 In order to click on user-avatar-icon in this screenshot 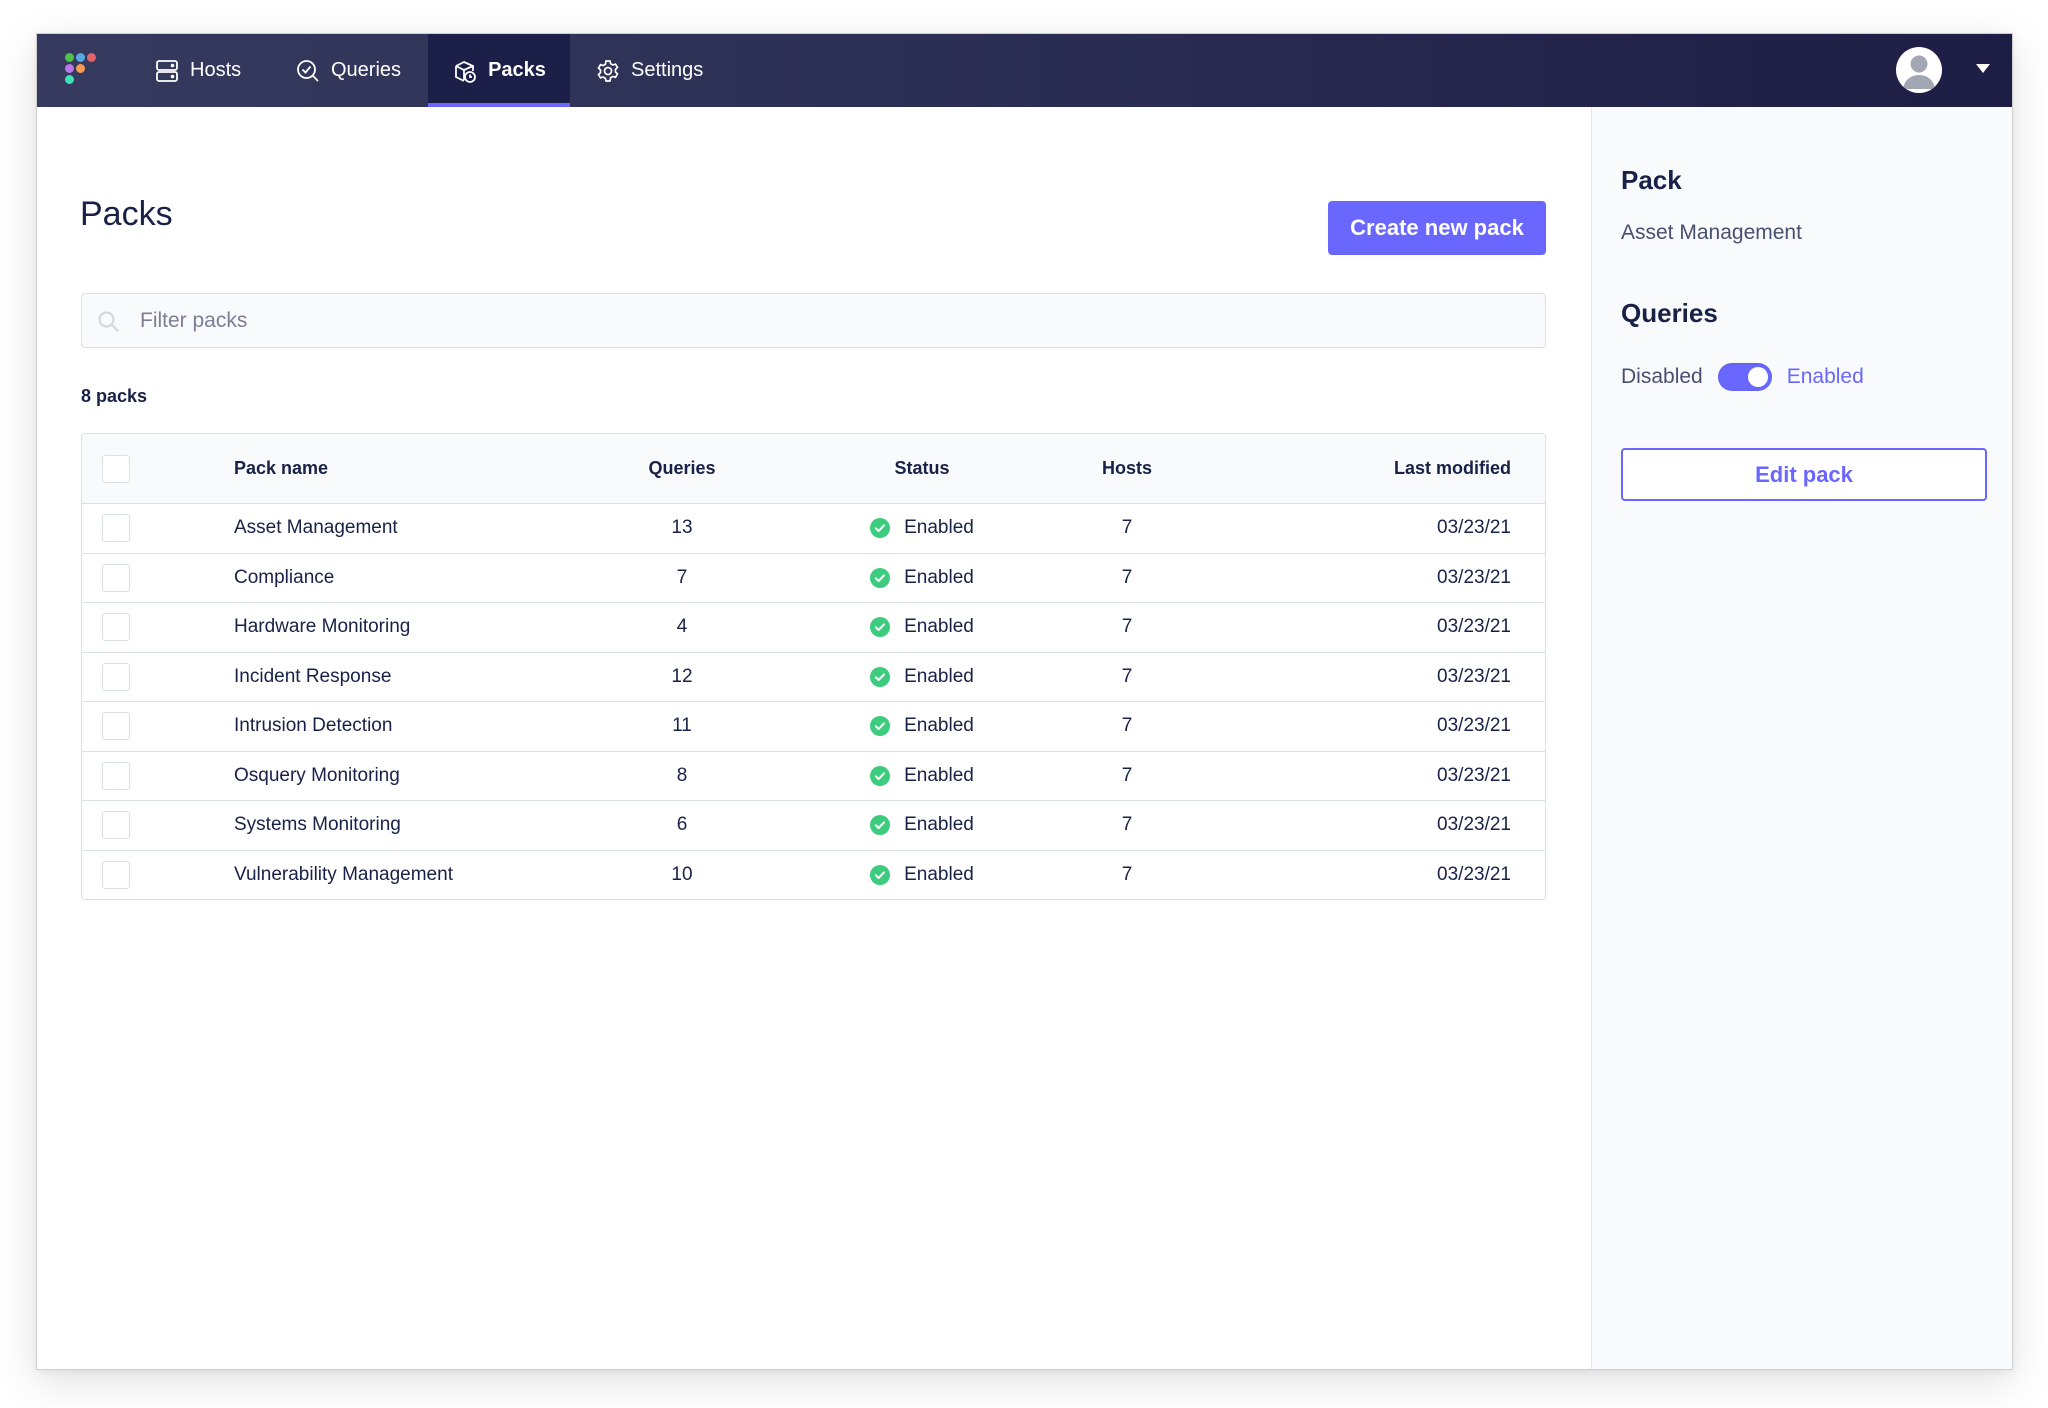, I will do `click(1919, 72)`.